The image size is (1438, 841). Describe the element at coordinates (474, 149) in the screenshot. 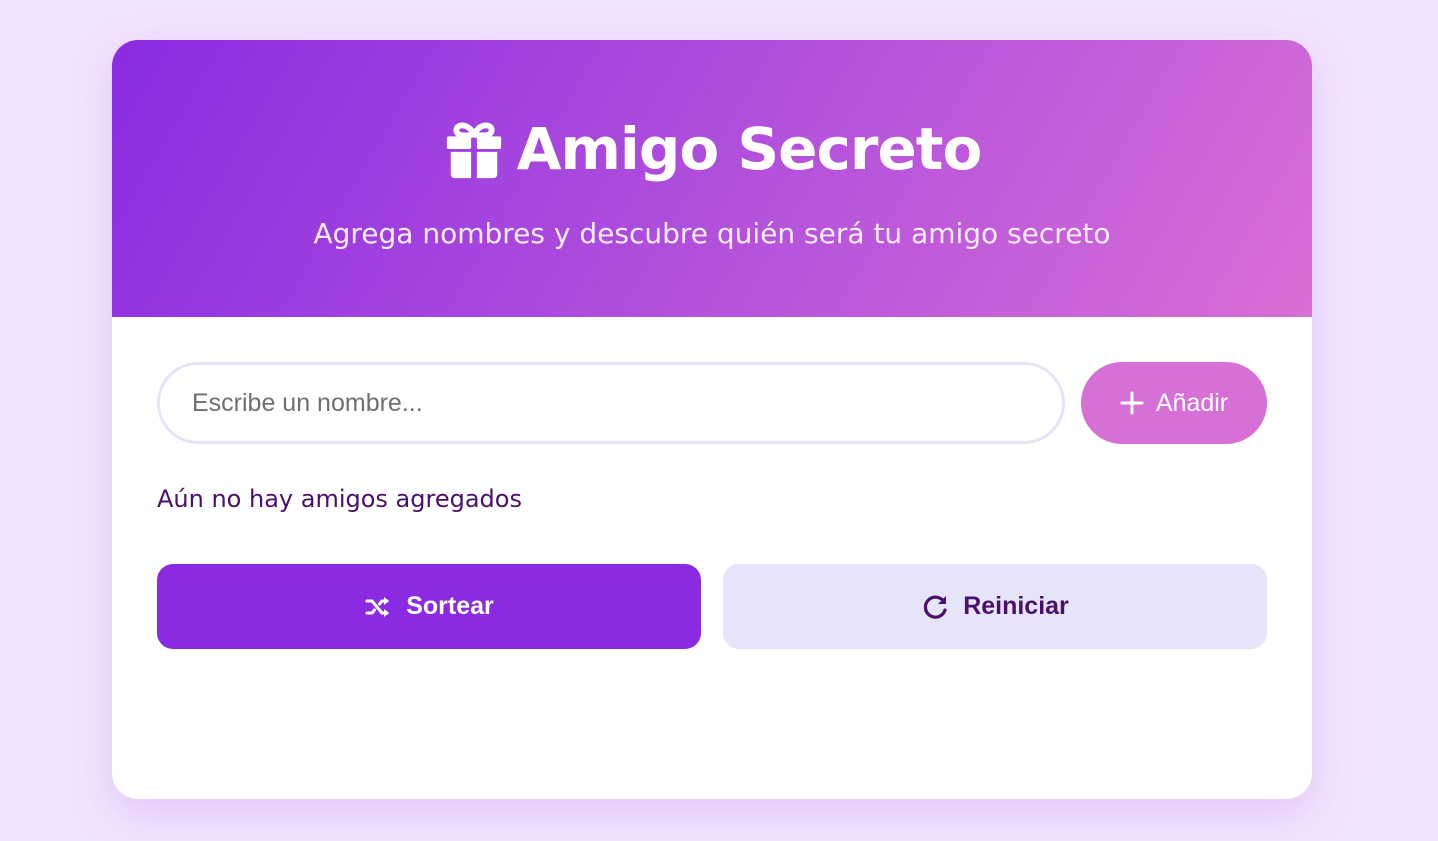

I see `gift-icon` at that location.